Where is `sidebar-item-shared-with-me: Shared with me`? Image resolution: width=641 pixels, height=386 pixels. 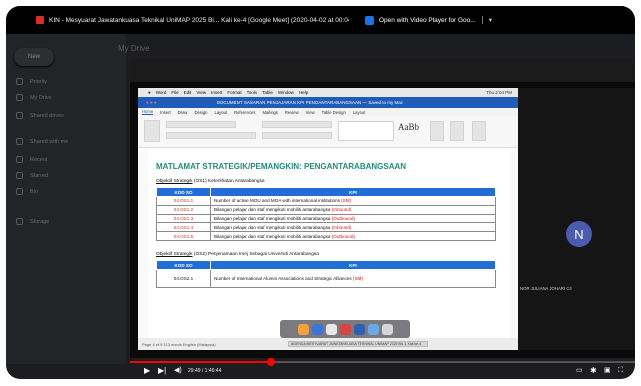 sidebar-item-shared-with-me: Shared with me is located at coordinates (42, 141).